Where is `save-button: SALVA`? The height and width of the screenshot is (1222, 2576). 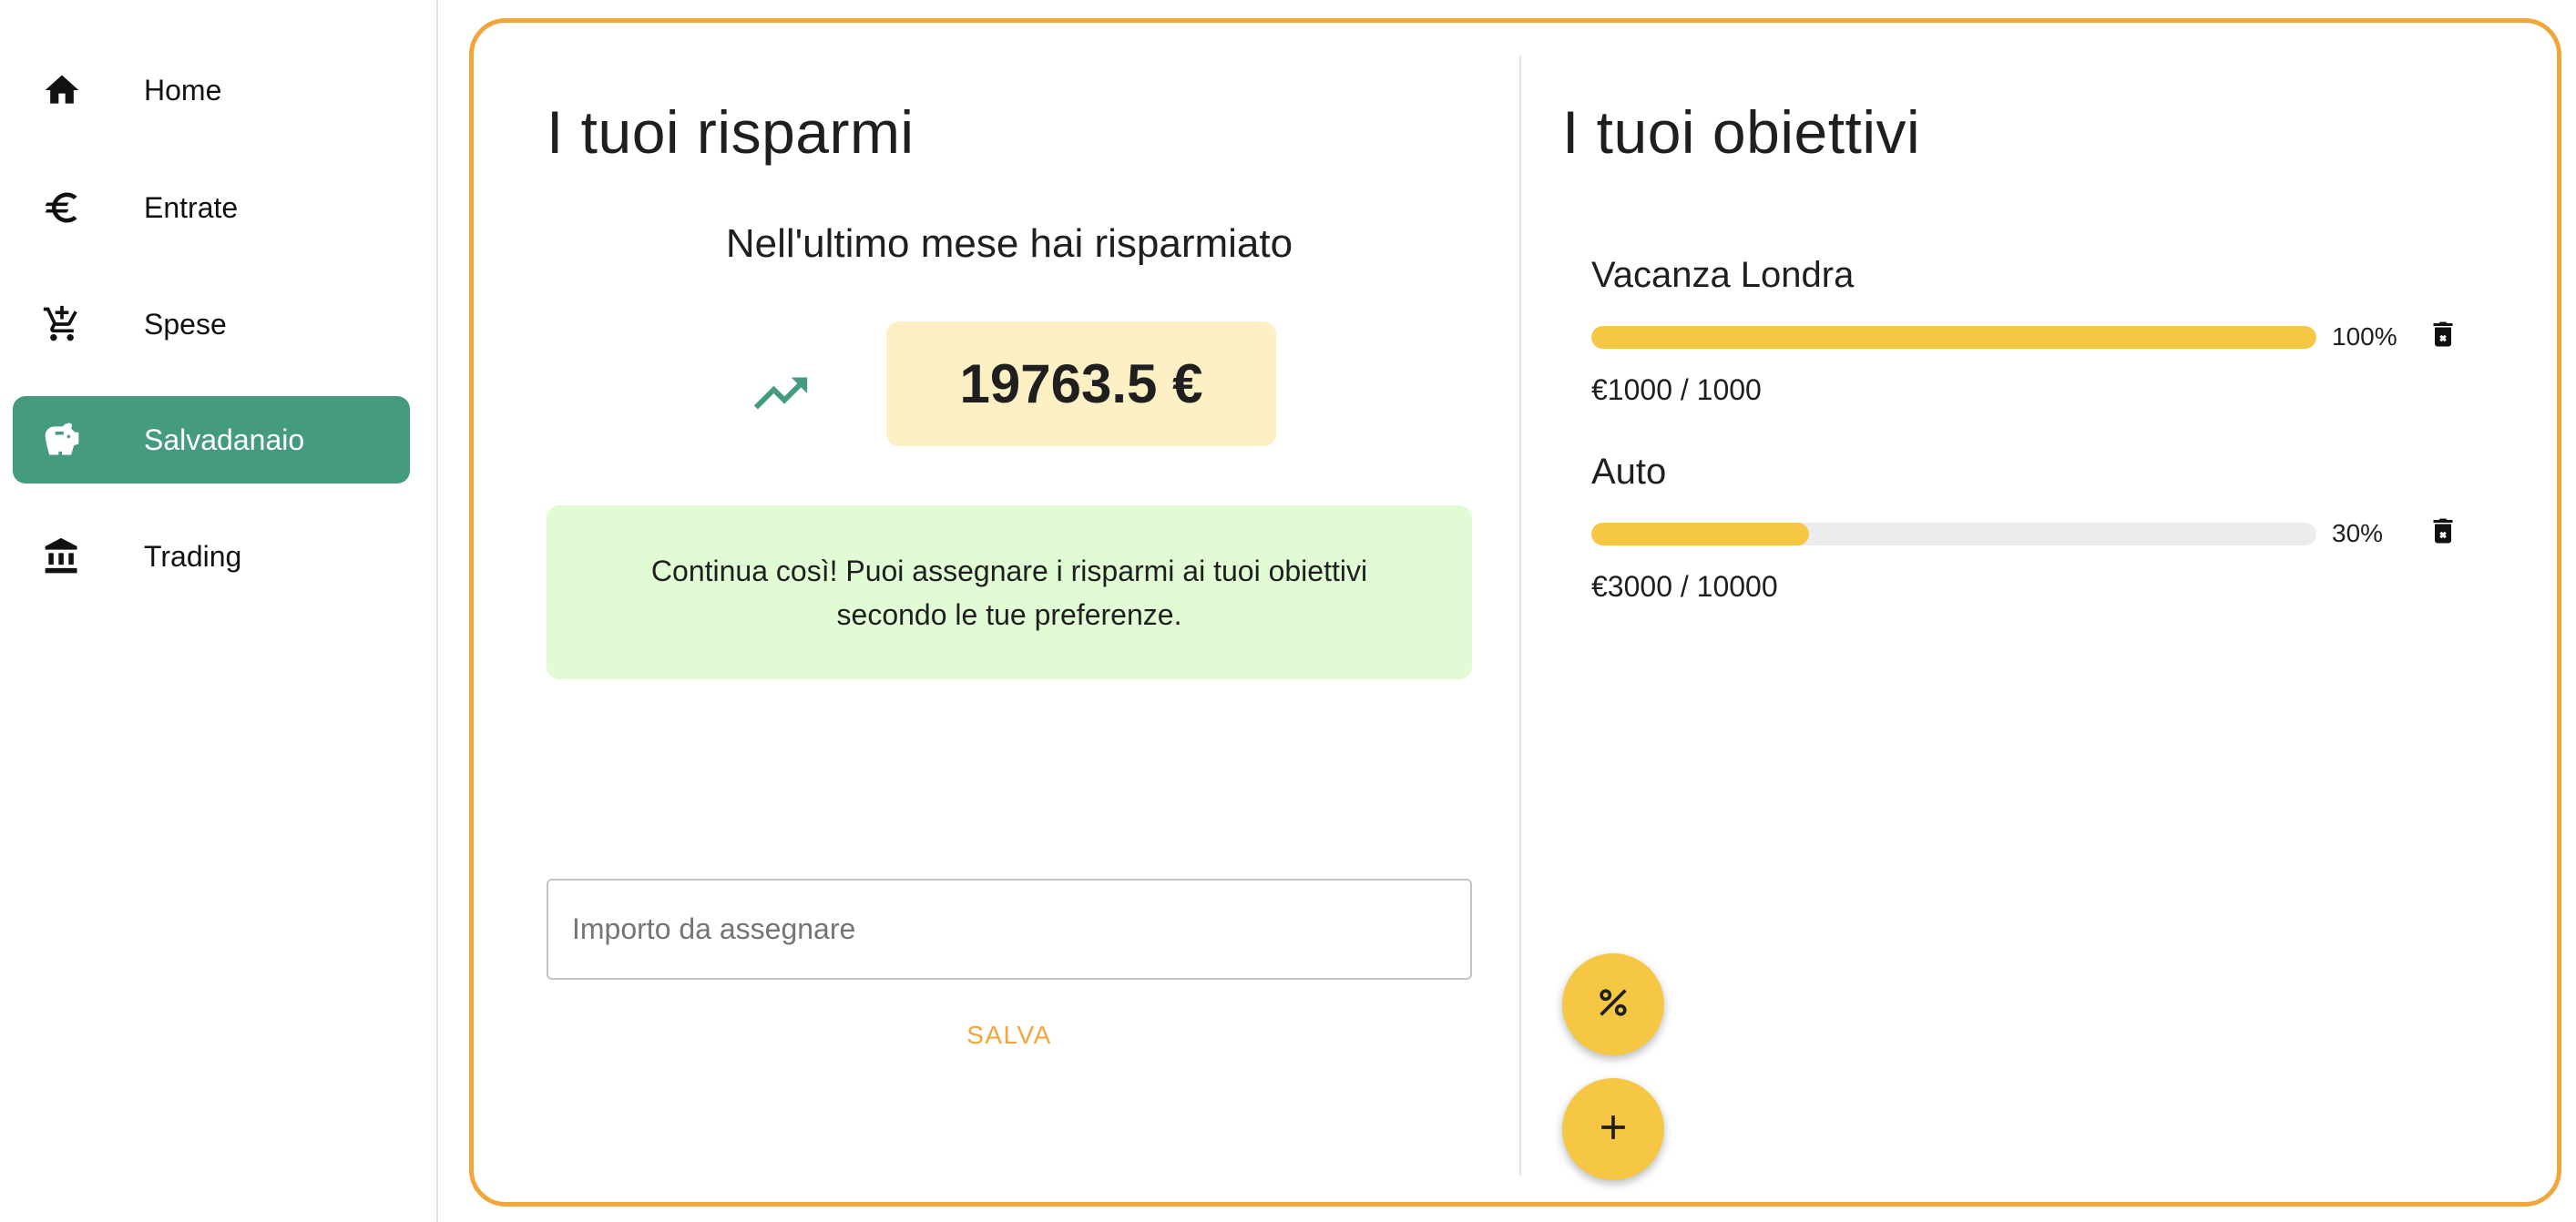
save-button: SALVA is located at coordinates (1009, 1036).